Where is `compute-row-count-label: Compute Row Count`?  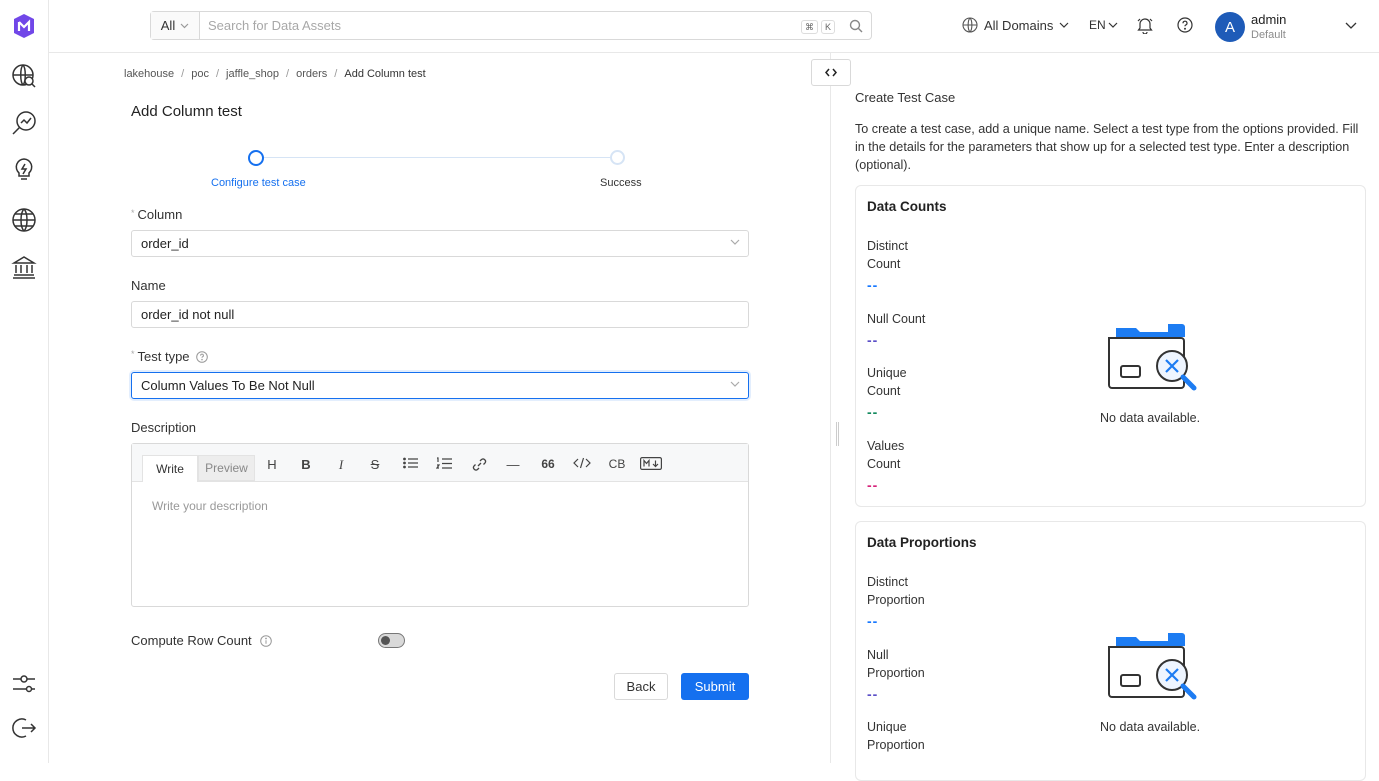
compute-row-count-label: Compute Row Count is located at coordinates (201, 640).